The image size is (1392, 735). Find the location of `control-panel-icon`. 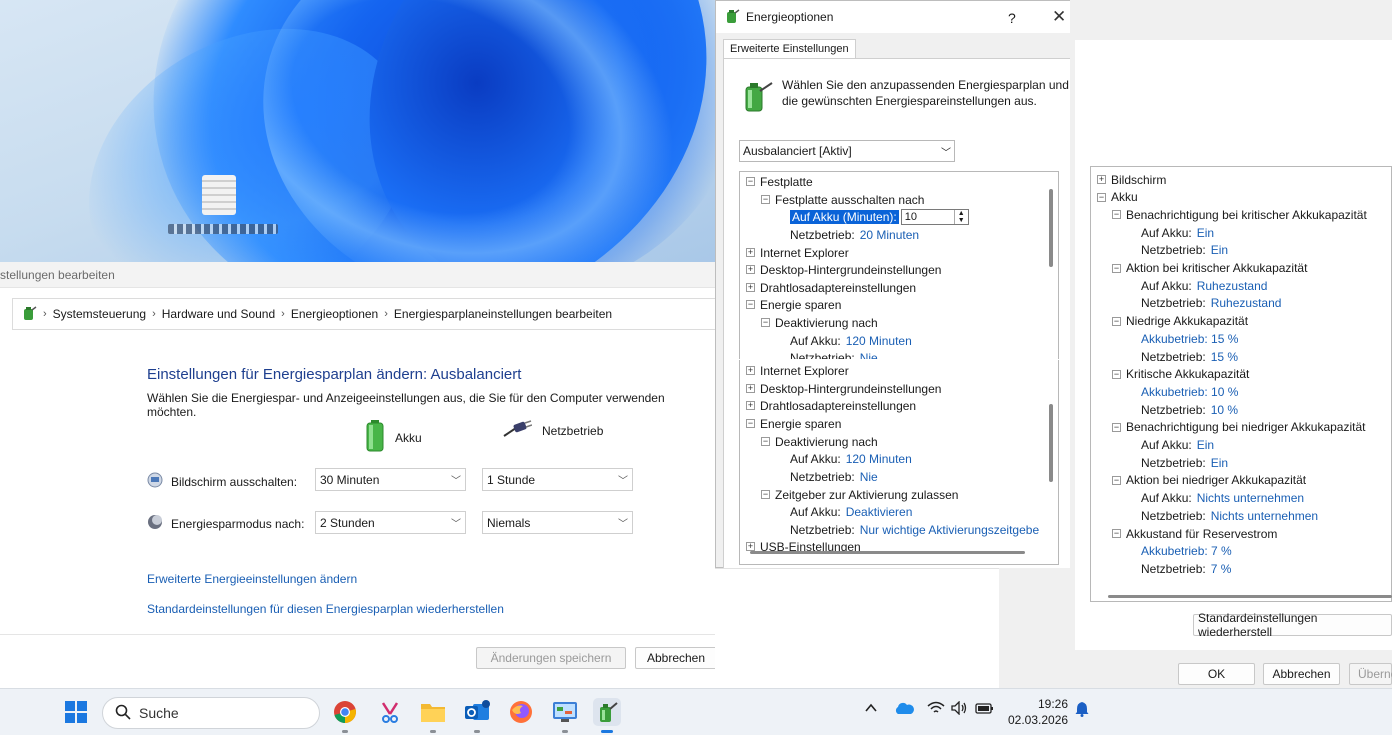

control-panel-icon is located at coordinates (565, 712).